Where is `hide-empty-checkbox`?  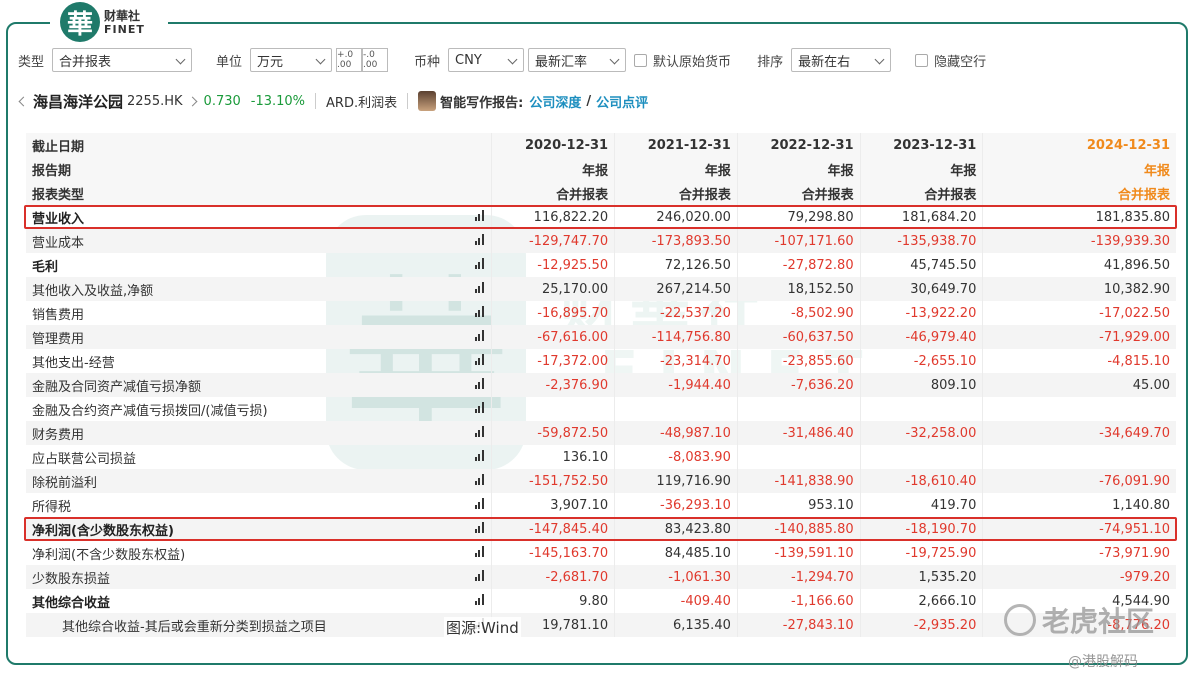 hide-empty-checkbox is located at coordinates (922, 60).